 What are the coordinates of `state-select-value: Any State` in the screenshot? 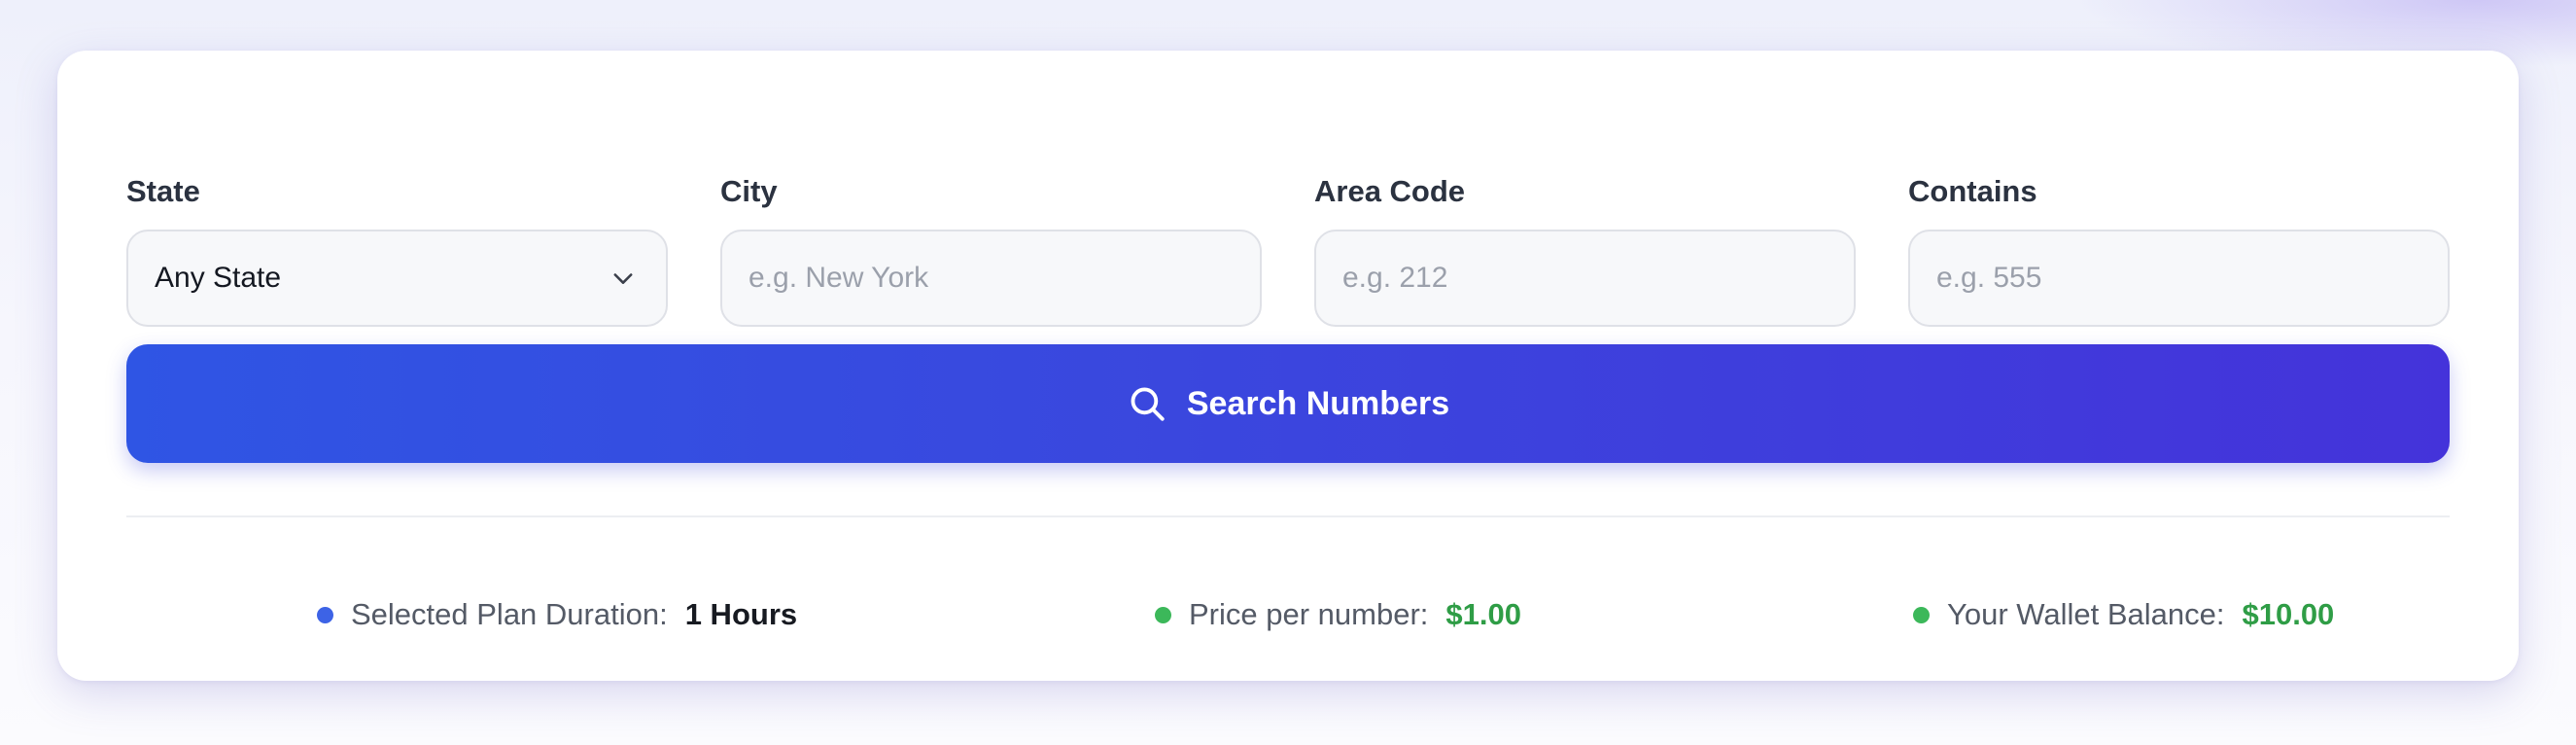 It's located at (219, 278).